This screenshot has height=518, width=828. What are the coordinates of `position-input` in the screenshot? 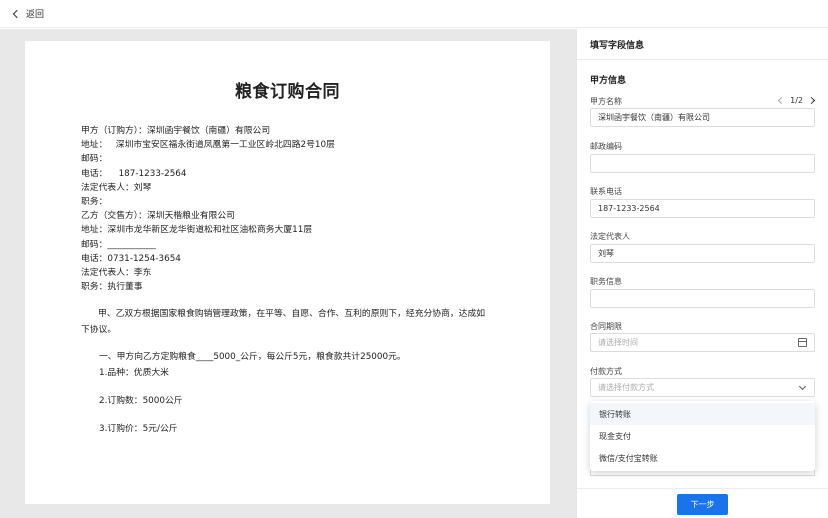 It's located at (702, 298).